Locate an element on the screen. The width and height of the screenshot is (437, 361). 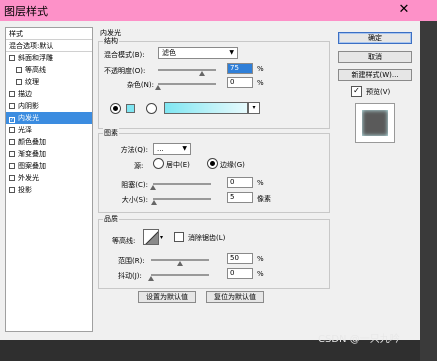
sidebar-item-label: 外发光 is located at coordinates (28, 178).